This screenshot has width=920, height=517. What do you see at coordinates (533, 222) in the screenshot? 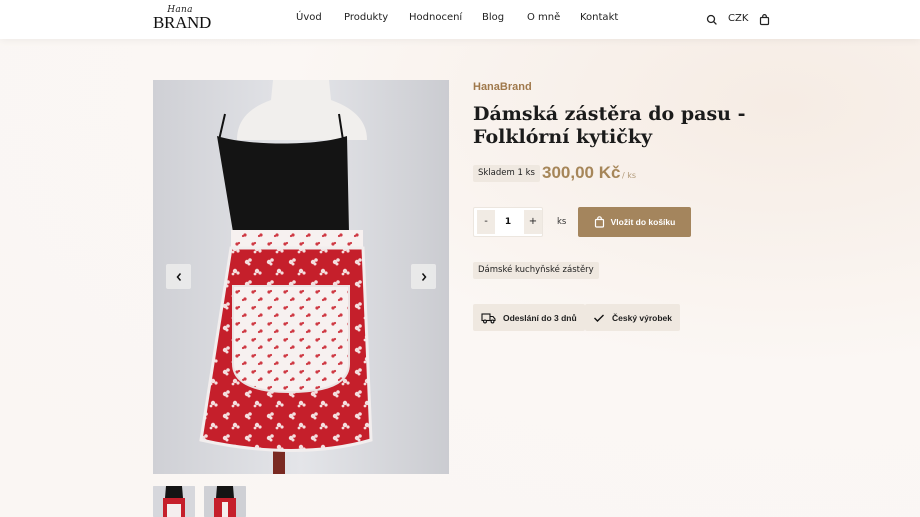
I see `quantity-increase-button: +` at bounding box center [533, 222].